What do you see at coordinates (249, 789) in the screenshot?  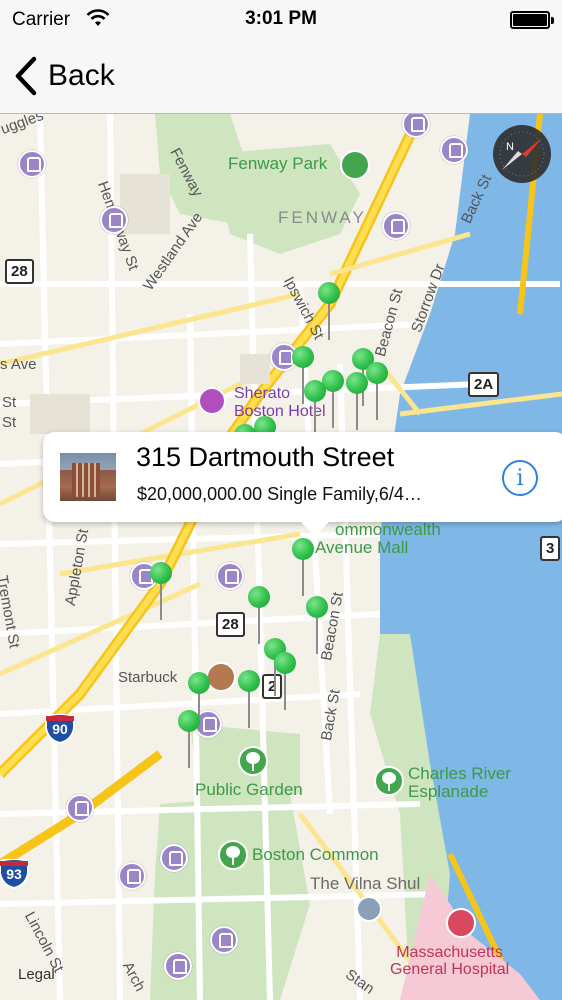 I see `park-label-public-garden: Public Garden` at bounding box center [249, 789].